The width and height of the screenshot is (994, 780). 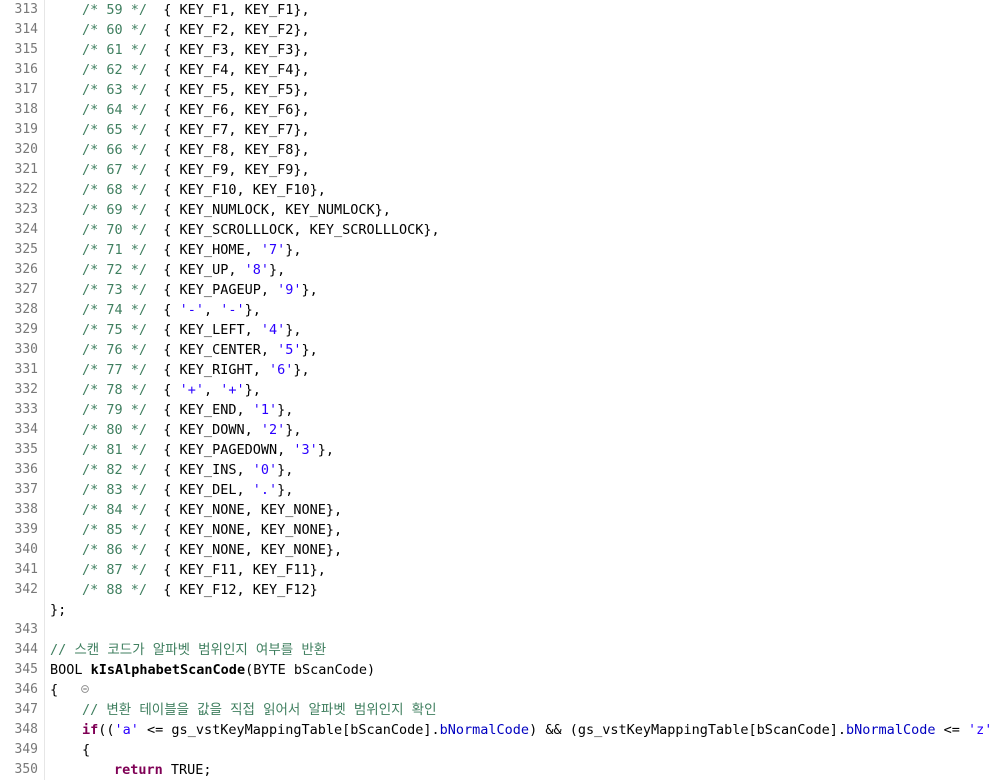 What do you see at coordinates (236, 10) in the screenshot?
I see `entry-values: { KEY_F1, KEY_F1},` at bounding box center [236, 10].